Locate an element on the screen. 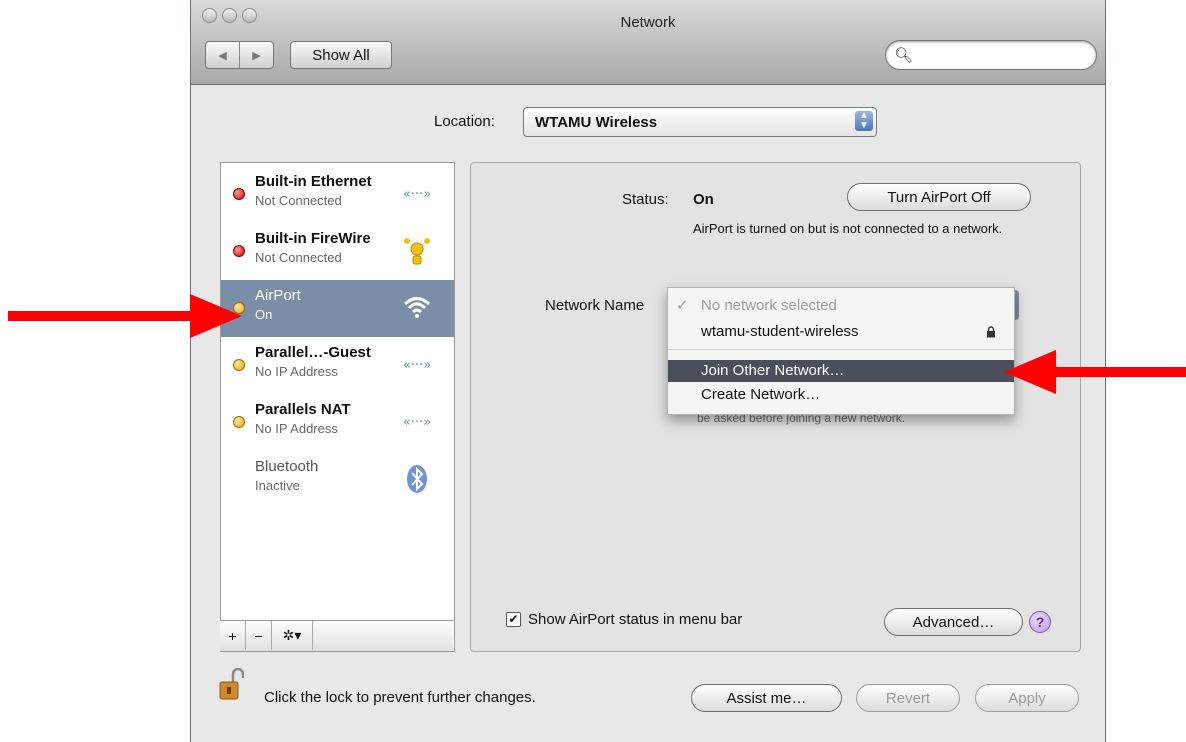  service-status: Inactive is located at coordinates (277, 485).